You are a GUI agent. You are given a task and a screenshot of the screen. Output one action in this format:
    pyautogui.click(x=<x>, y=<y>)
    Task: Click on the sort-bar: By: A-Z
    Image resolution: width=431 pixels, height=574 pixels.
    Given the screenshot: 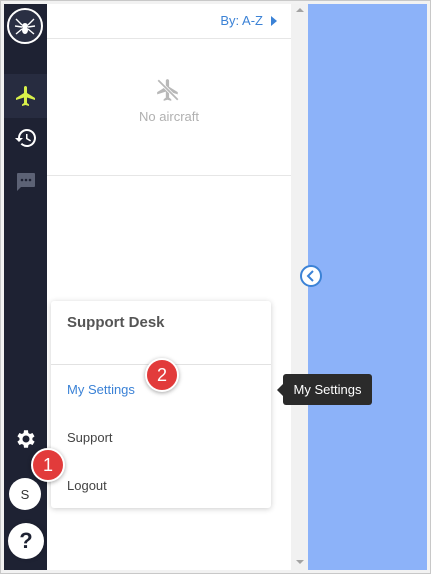 What is the action you would take?
    pyautogui.click(x=169, y=21)
    